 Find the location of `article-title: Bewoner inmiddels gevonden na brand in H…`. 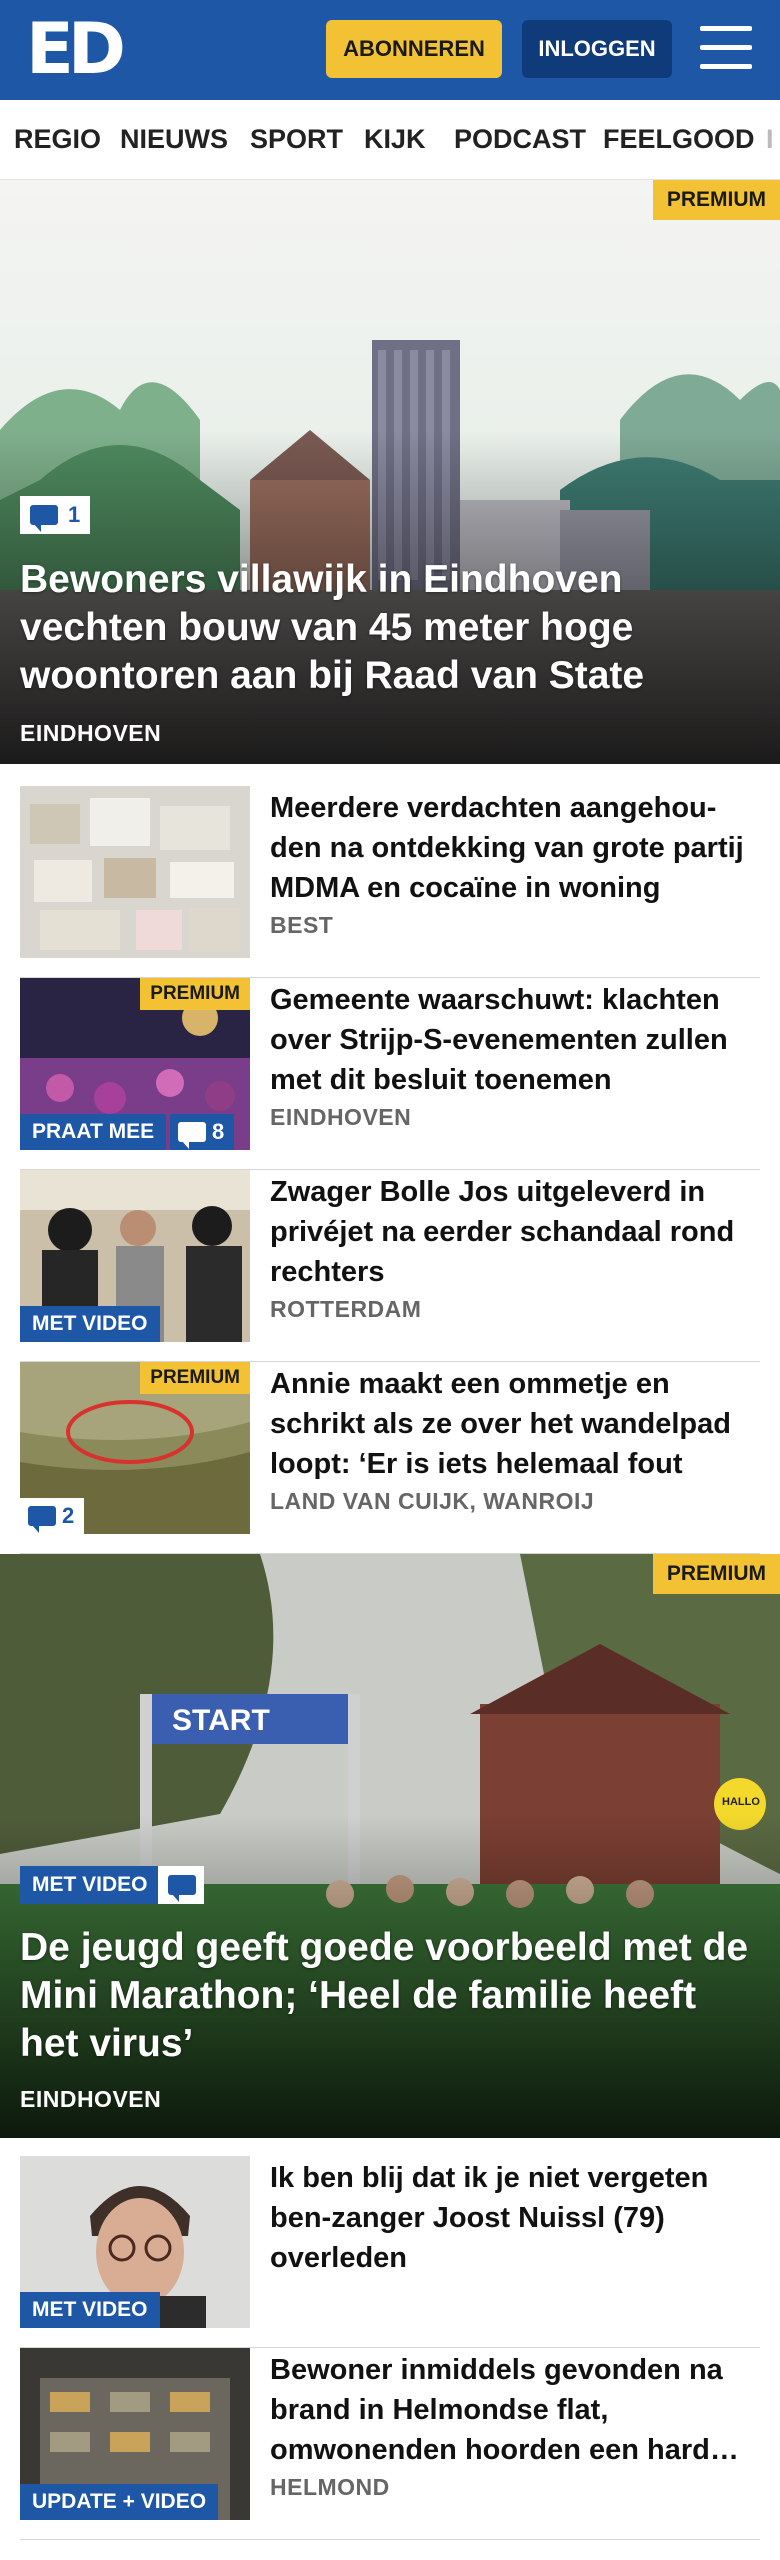

article-title: Bewoner inmiddels gevonden na brand in H… is located at coordinates (510, 2410).